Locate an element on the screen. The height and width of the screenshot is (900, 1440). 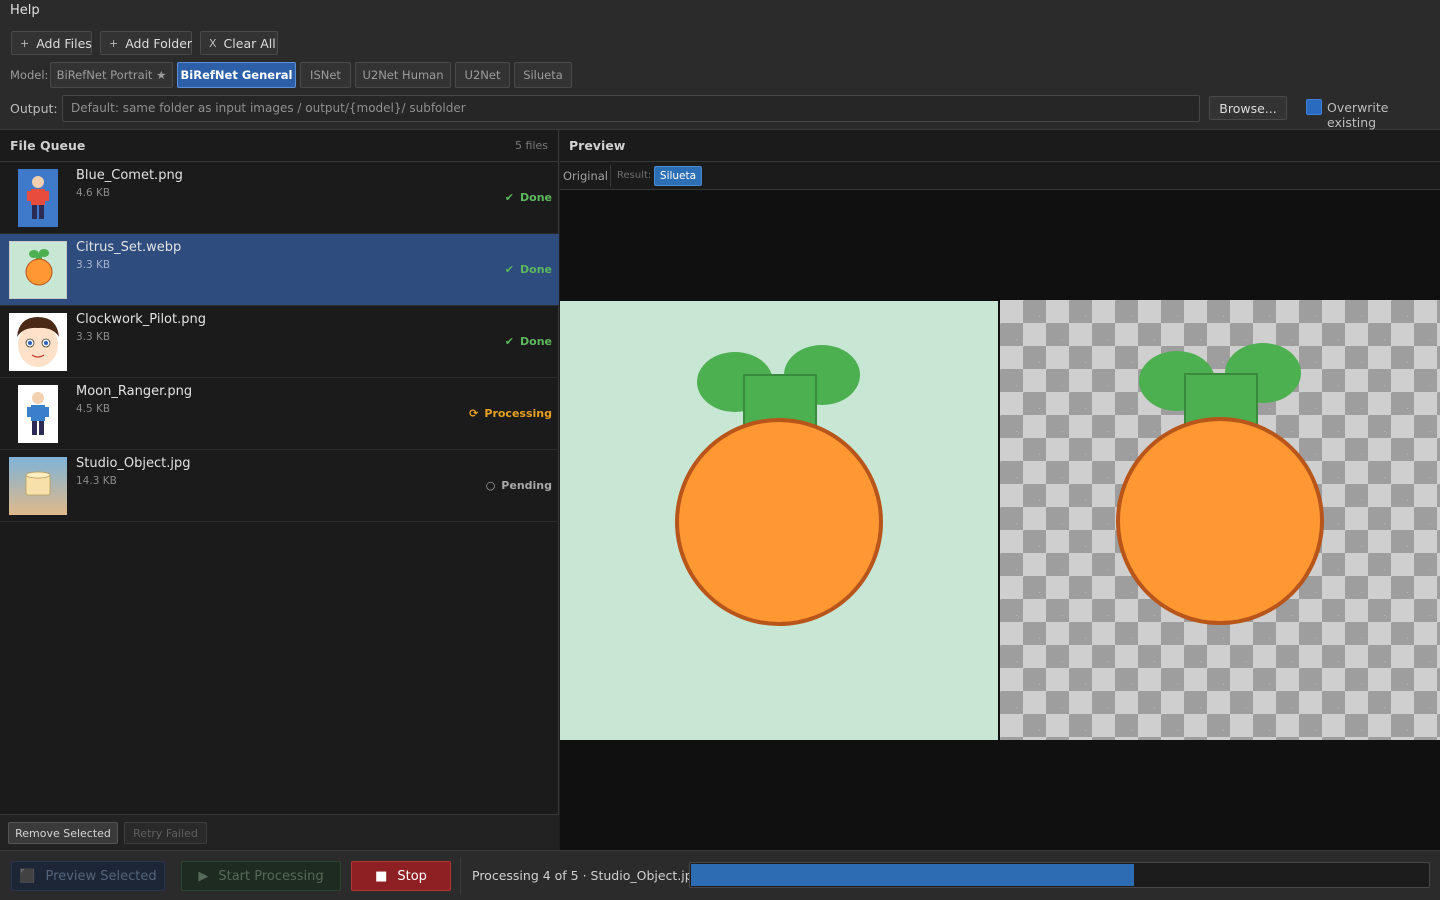
result-label: Result: is located at coordinates (634, 175).